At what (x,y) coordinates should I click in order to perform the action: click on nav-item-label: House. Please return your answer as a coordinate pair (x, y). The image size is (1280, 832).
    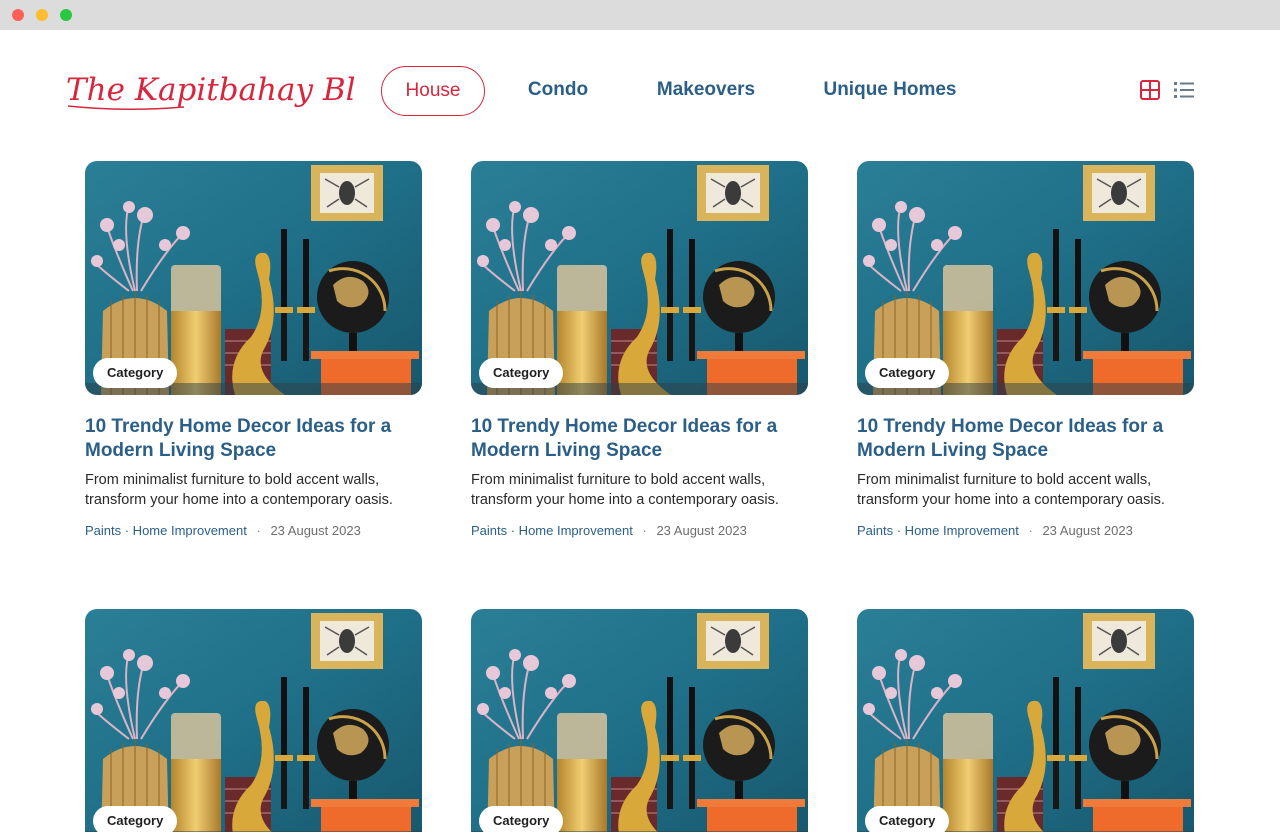
    Looking at the image, I should click on (433, 90).